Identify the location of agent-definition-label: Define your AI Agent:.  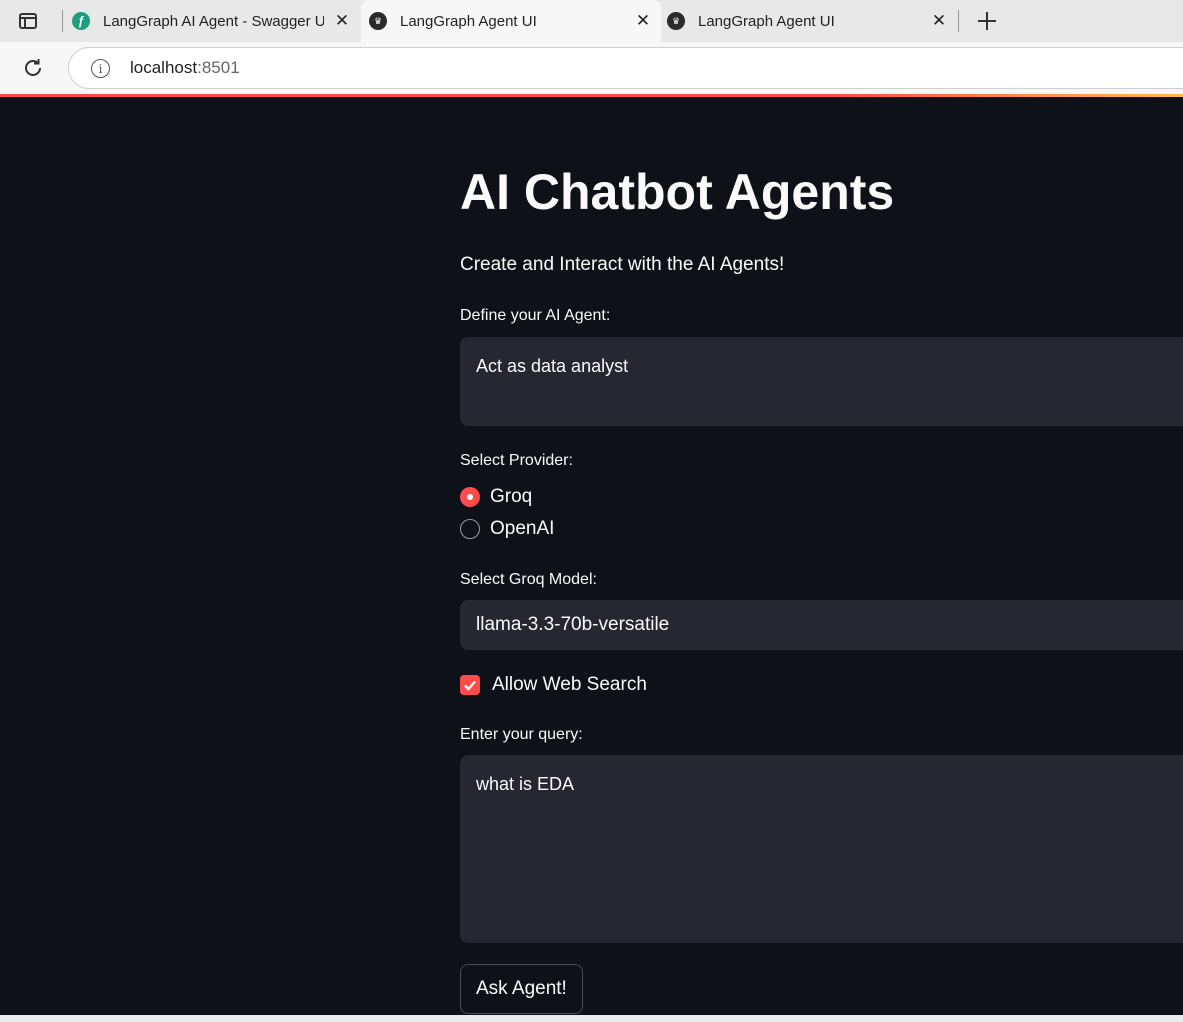
(535, 315).